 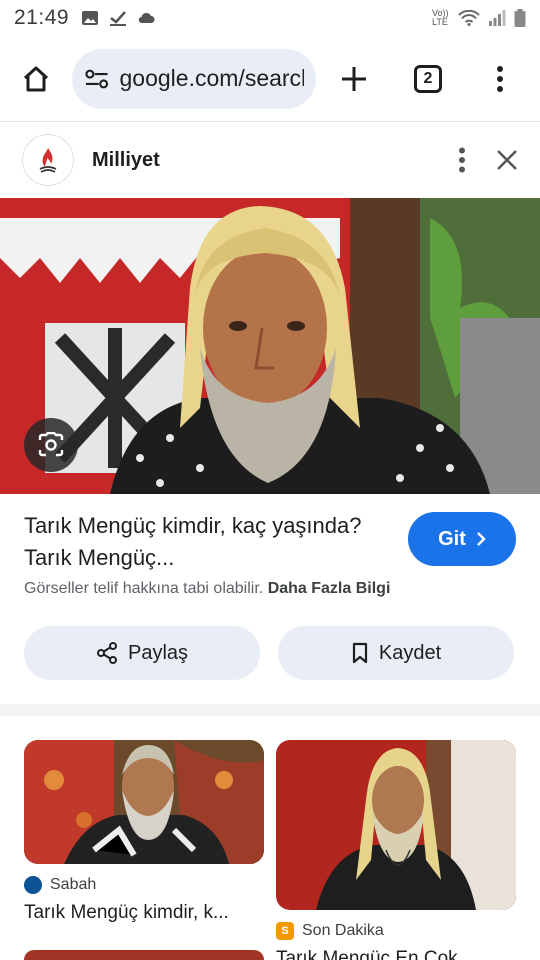 I want to click on home-button, so click(x=36, y=79).